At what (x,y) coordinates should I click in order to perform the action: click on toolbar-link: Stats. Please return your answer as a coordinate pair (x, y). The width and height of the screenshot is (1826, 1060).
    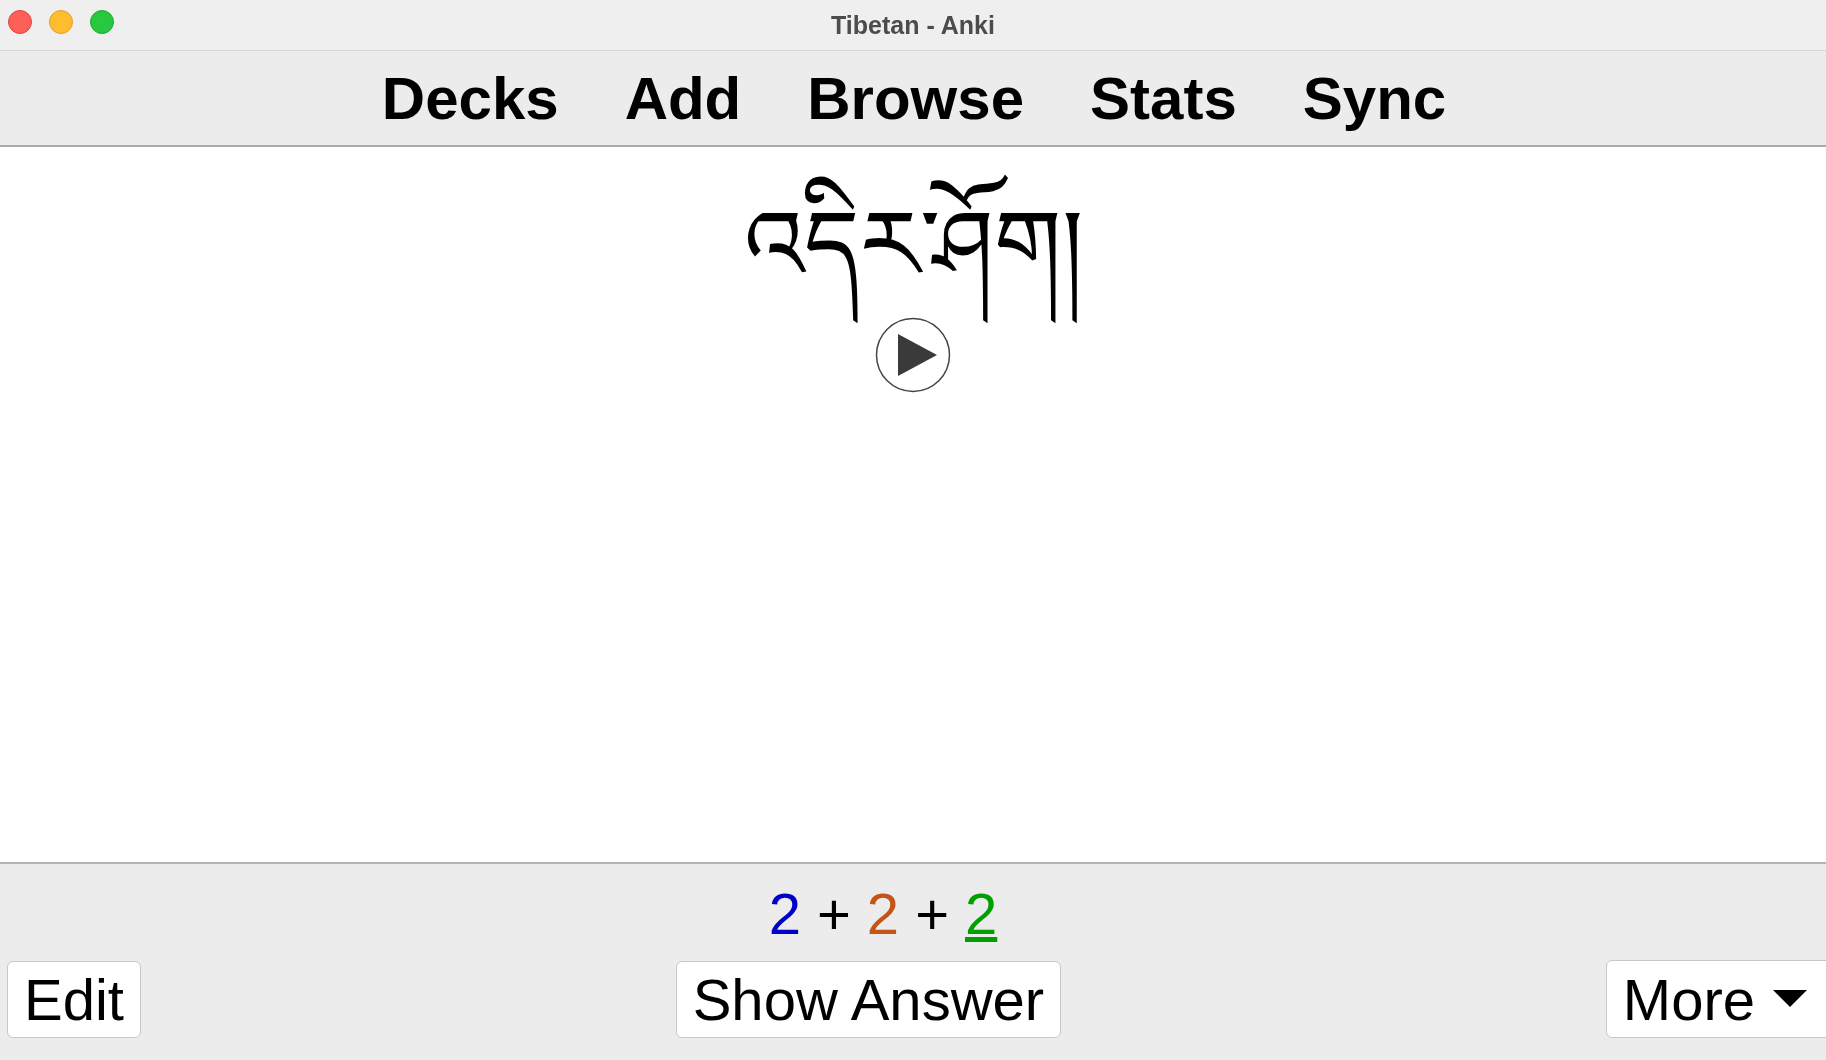
    Looking at the image, I should click on (1163, 98).